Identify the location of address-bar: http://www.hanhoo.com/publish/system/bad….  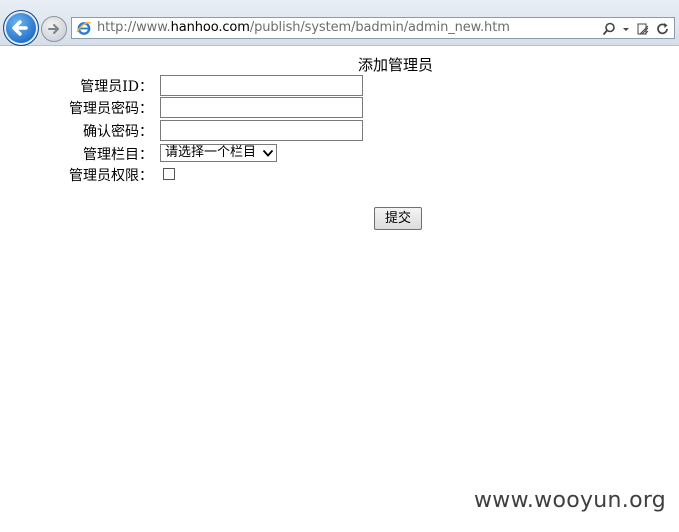
(373, 28).